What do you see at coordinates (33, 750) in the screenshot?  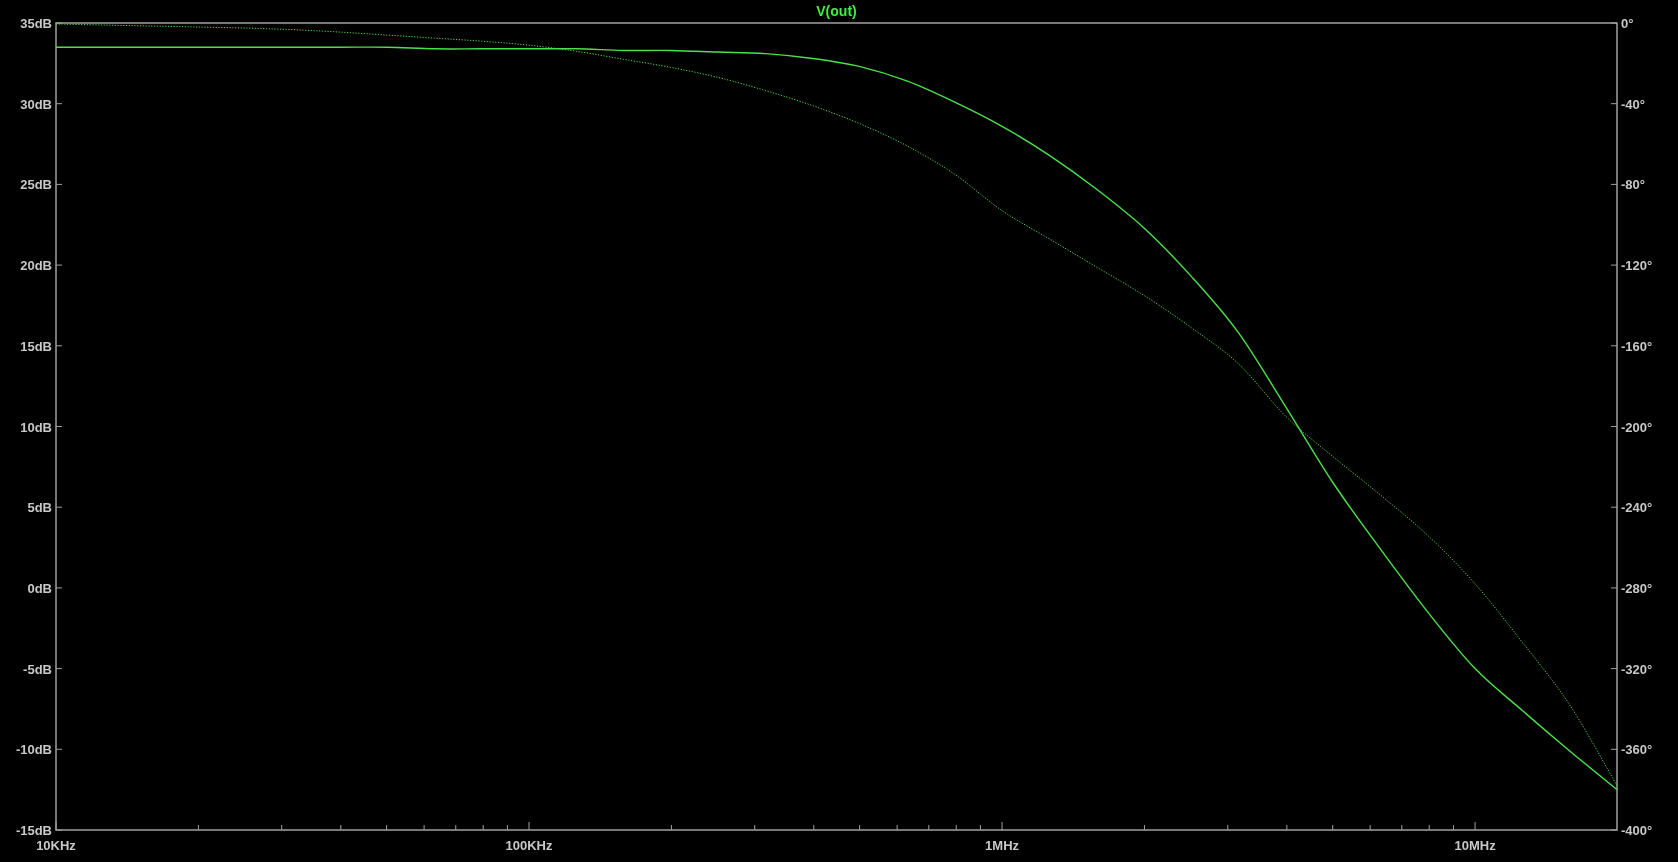 I see `axis-tick-label: -10dB` at bounding box center [33, 750].